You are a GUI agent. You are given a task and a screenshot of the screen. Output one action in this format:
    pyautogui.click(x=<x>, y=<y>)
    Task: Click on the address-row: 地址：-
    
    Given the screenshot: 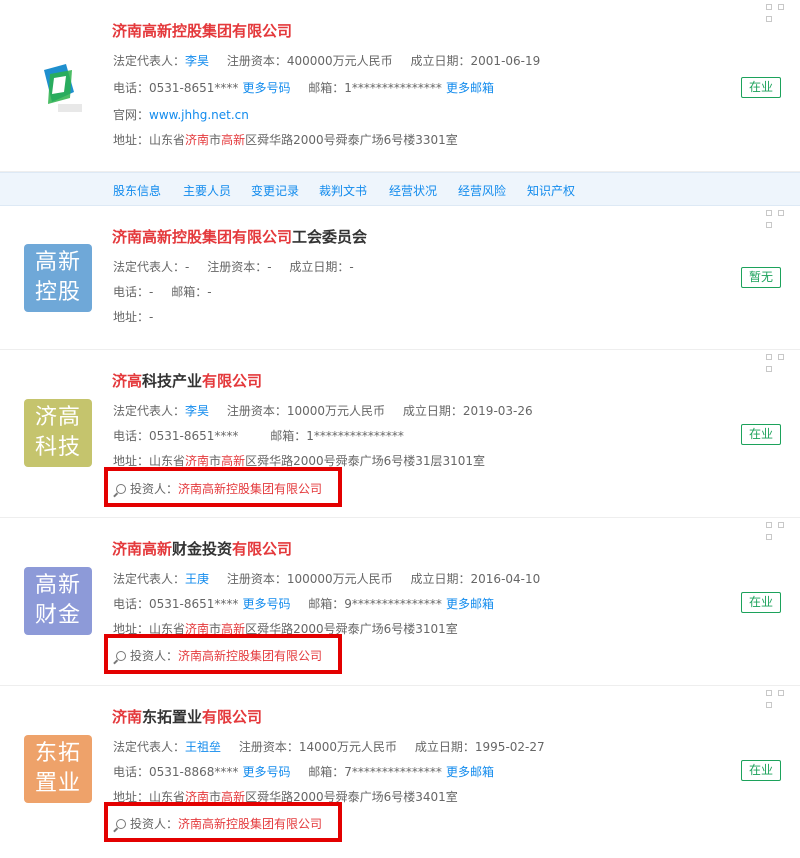 What is the action you would take?
    pyautogui.click(x=133, y=317)
    